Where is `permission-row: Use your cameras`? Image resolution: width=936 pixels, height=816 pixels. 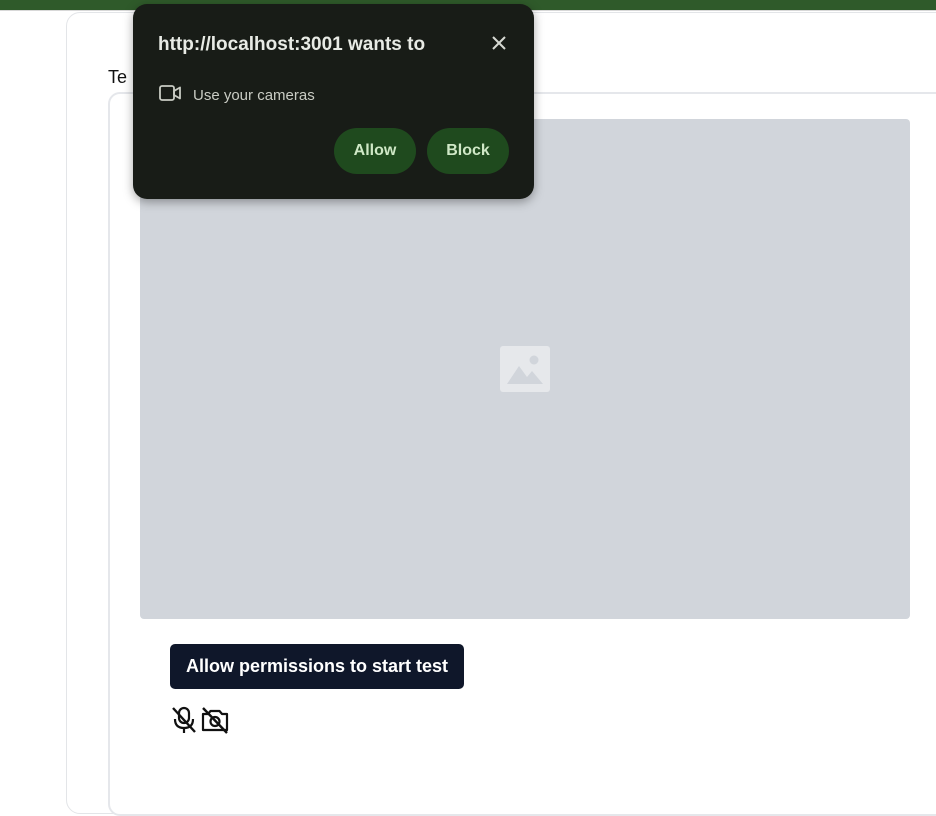
permission-row: Use your cameras is located at coordinates (237, 95).